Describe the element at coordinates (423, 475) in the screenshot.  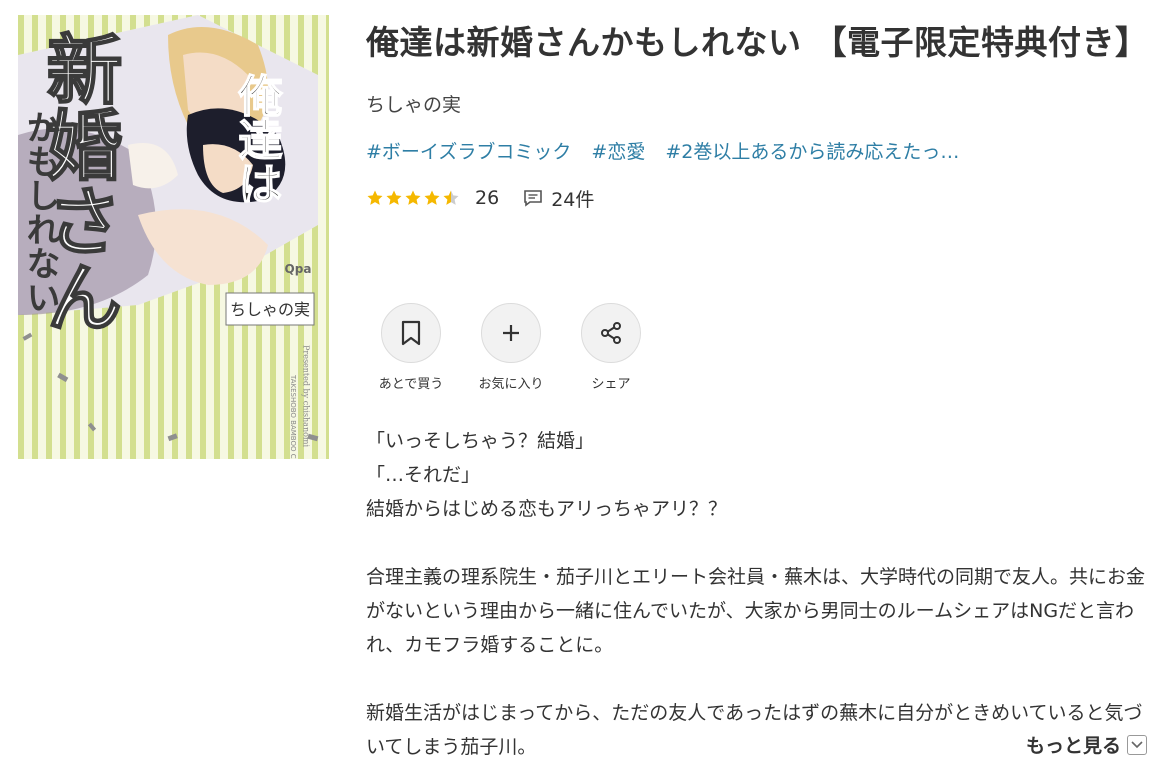
I see `description-line: 「…それだ」` at that location.